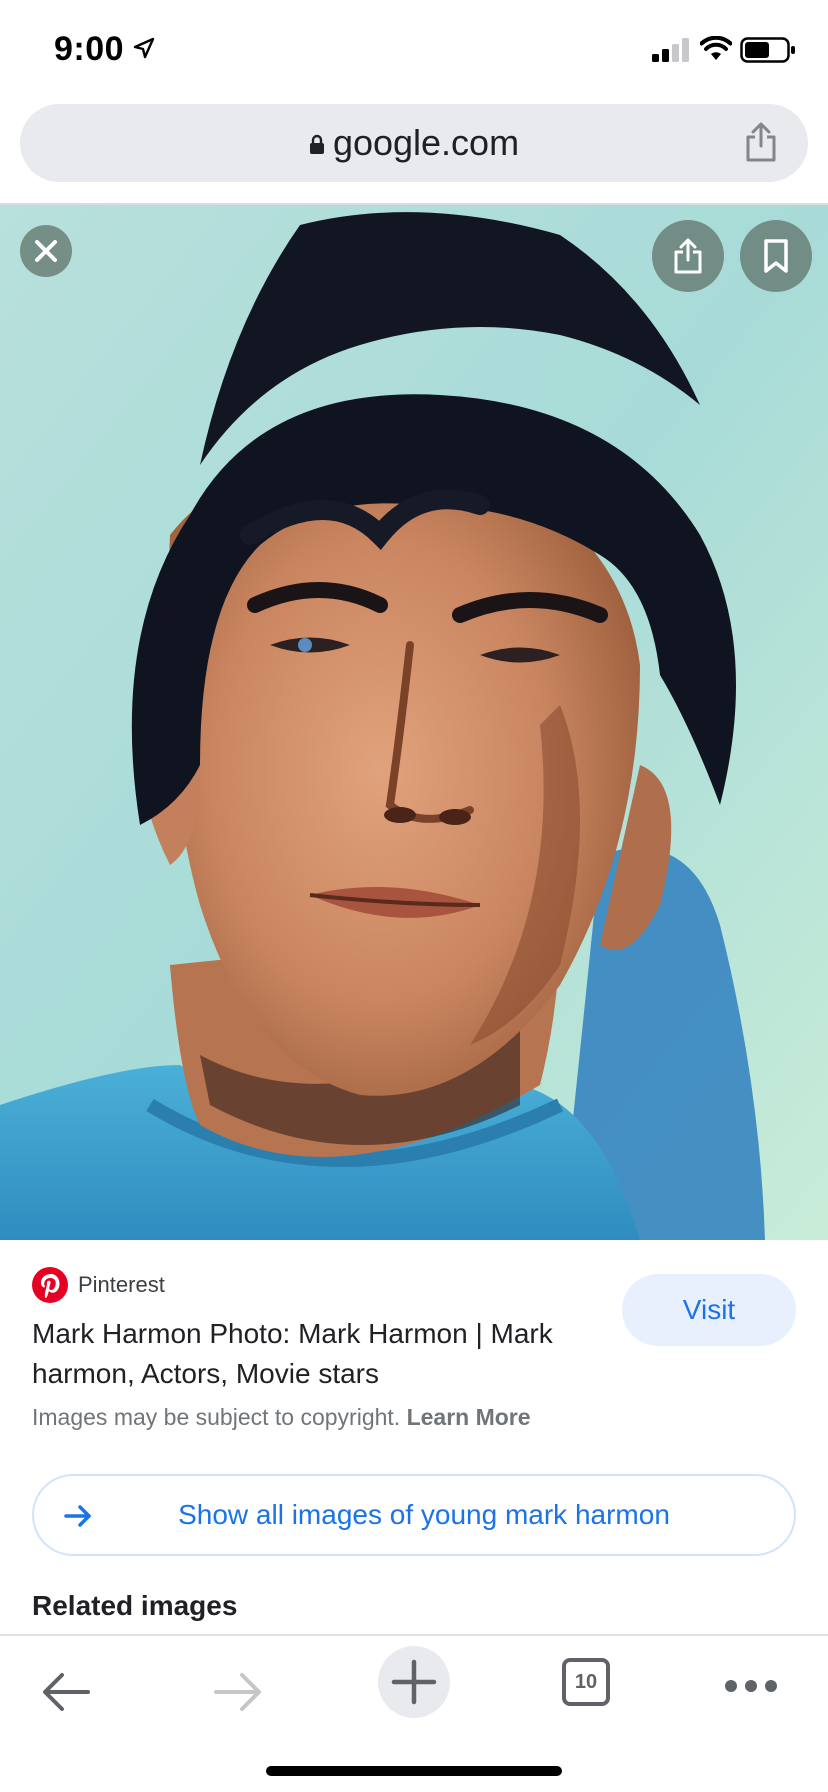 The height and width of the screenshot is (1792, 828). I want to click on address-bar: google.com, so click(414, 143).